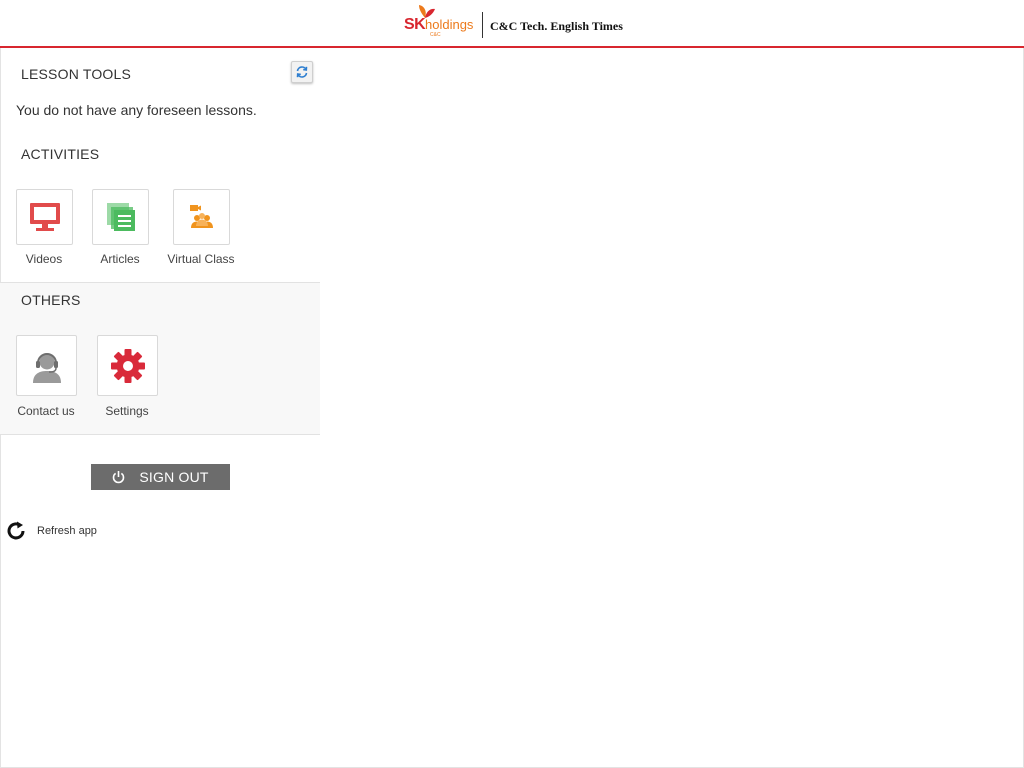  What do you see at coordinates (136, 110) in the screenshot?
I see `no-lessons-message: You do not have any foreseen lessons.` at bounding box center [136, 110].